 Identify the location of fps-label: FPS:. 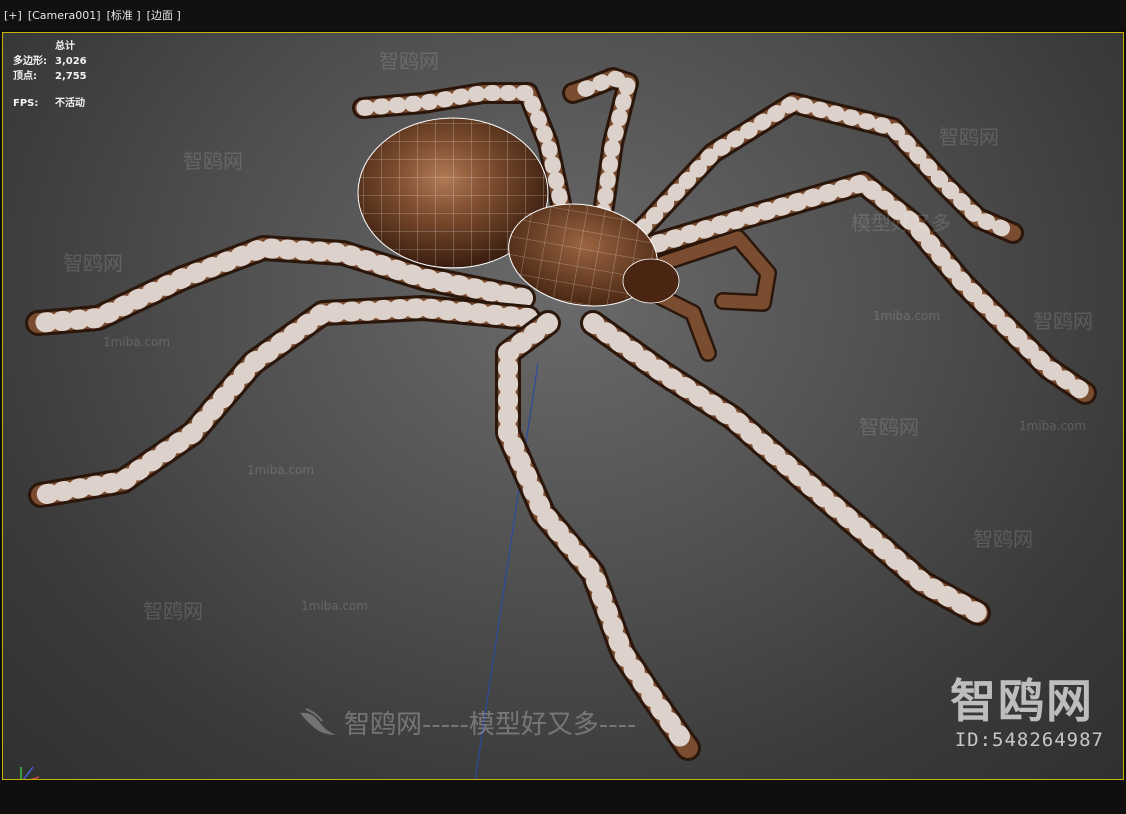
(26, 103).